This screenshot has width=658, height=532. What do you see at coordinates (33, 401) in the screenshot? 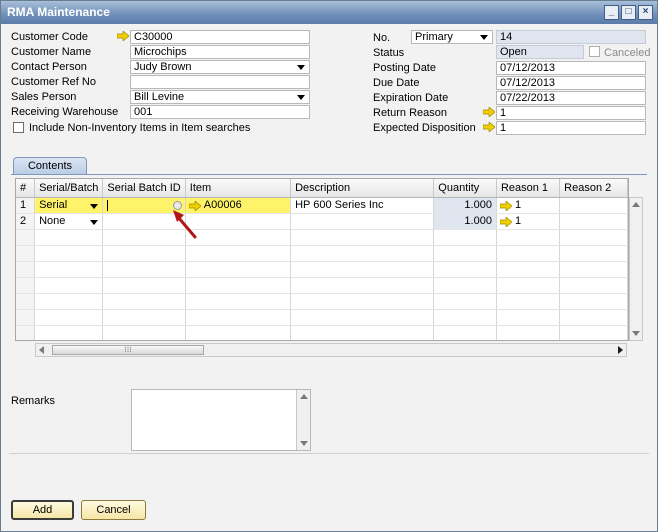
I see `remarks-label: Remarks` at bounding box center [33, 401].